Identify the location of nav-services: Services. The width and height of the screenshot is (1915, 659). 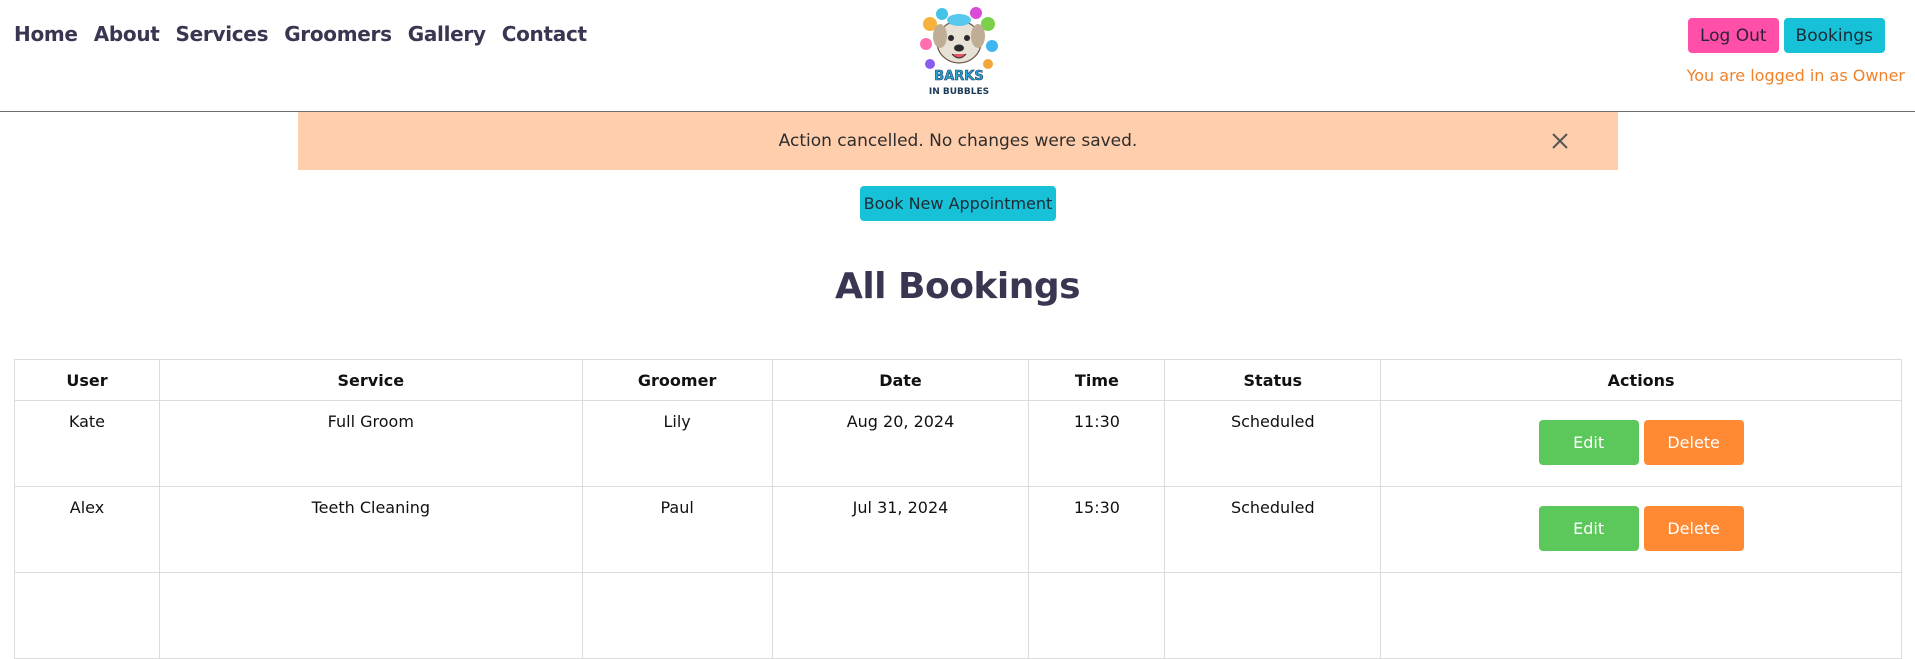
(222, 34).